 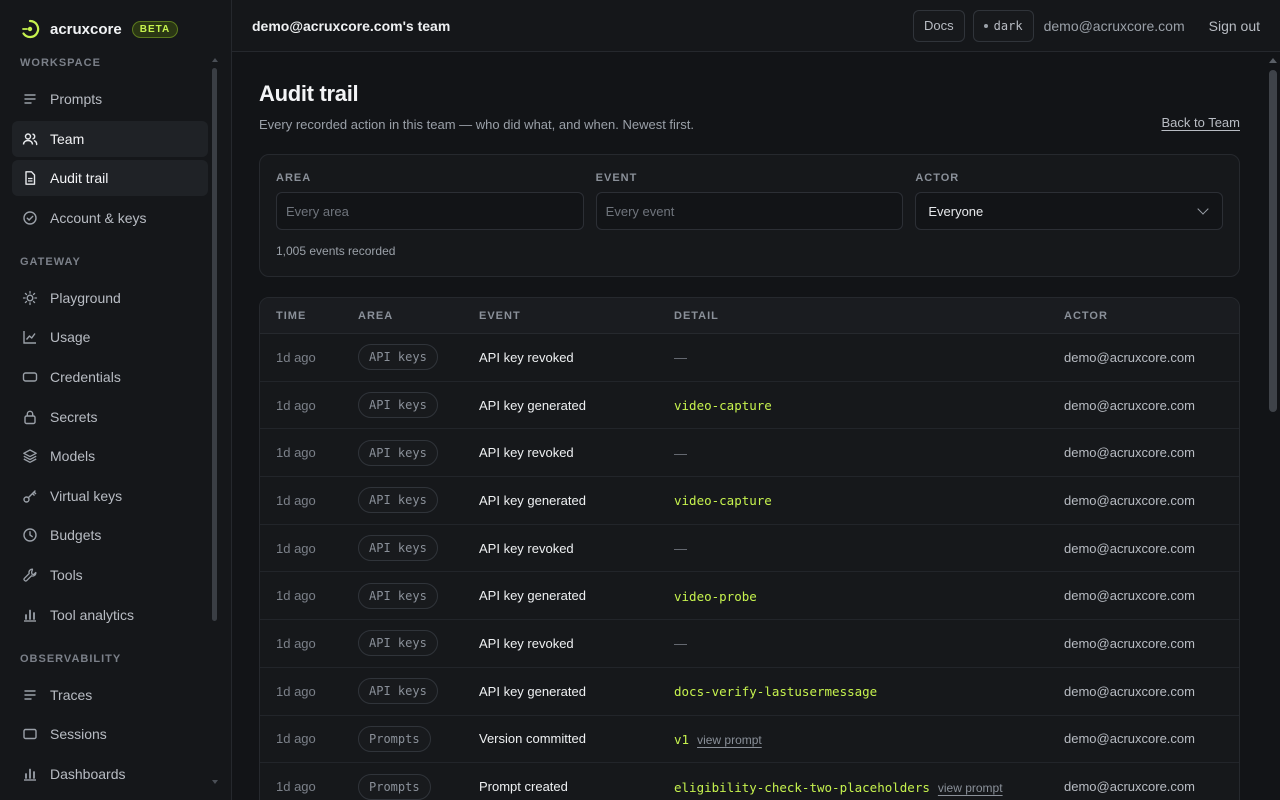 What do you see at coordinates (776, 692) in the screenshot?
I see `row-detail: docs-verify-lastusermessage` at bounding box center [776, 692].